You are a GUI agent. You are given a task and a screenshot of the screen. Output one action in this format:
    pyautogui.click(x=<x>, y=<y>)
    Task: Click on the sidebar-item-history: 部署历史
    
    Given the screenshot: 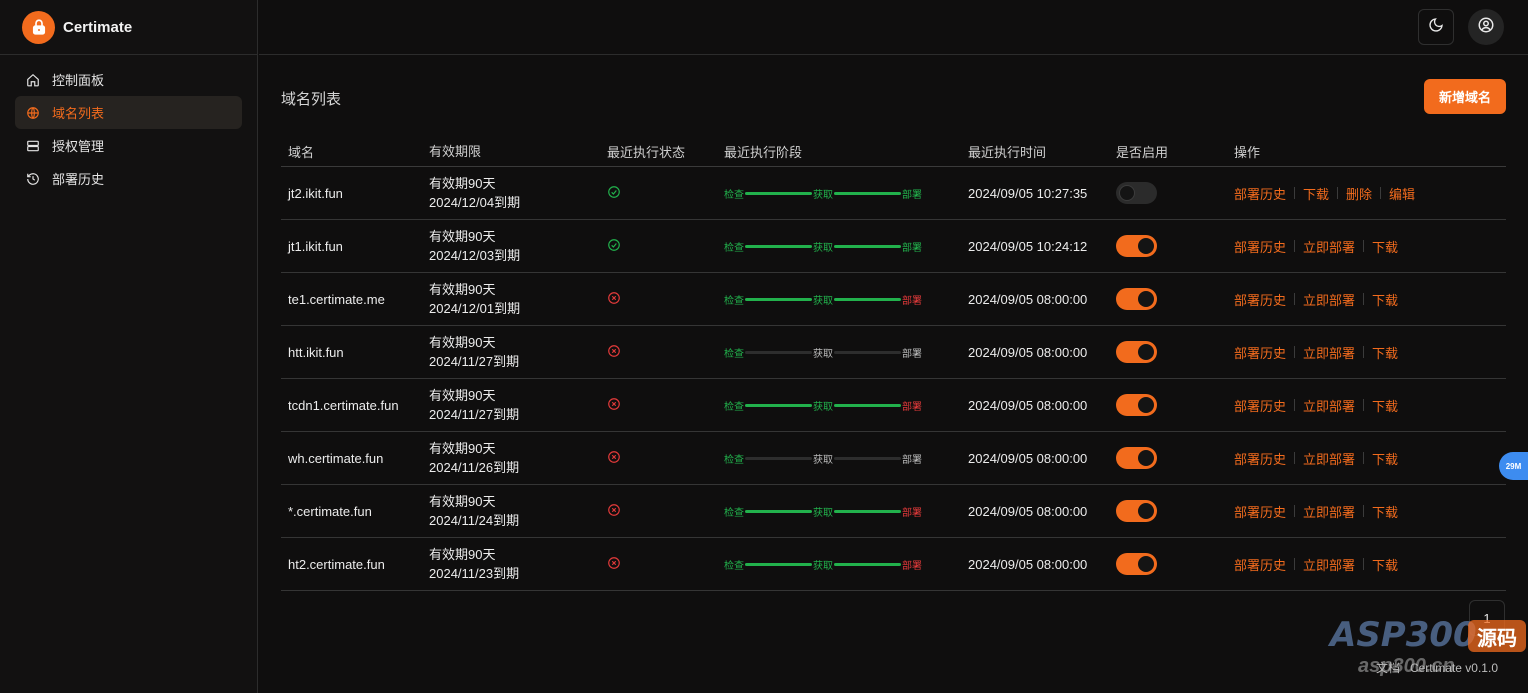 What is the action you would take?
    pyautogui.click(x=128, y=178)
    